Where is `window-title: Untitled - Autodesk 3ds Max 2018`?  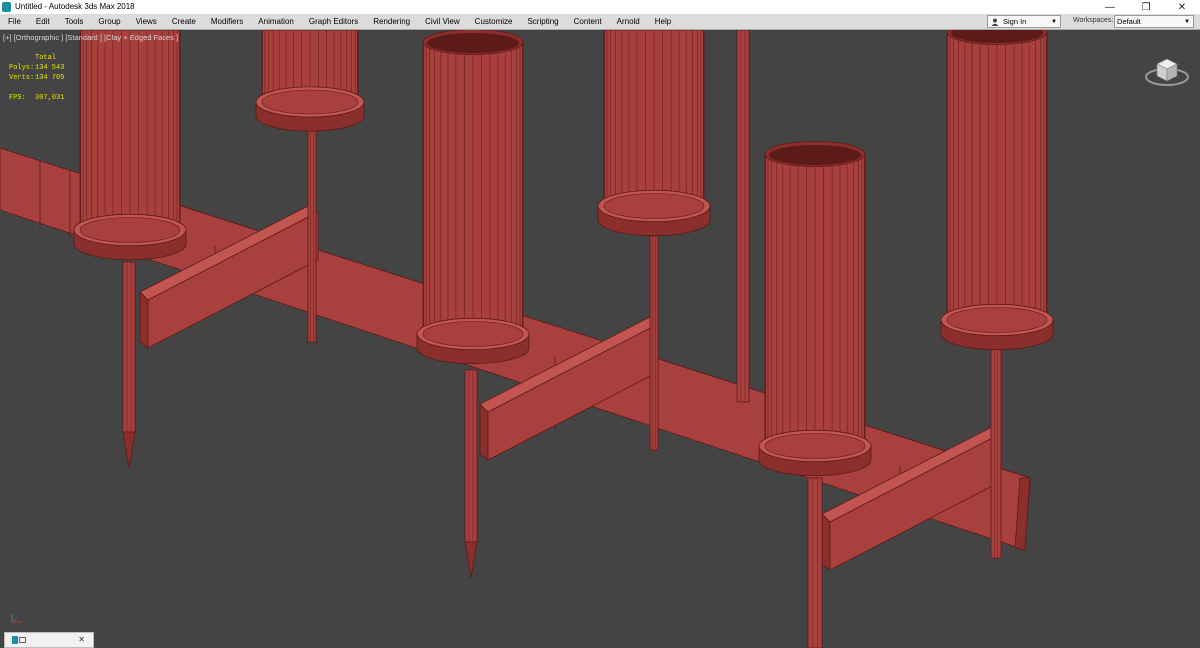
window-title: Untitled - Autodesk 3ds Max 2018 is located at coordinates (75, 6).